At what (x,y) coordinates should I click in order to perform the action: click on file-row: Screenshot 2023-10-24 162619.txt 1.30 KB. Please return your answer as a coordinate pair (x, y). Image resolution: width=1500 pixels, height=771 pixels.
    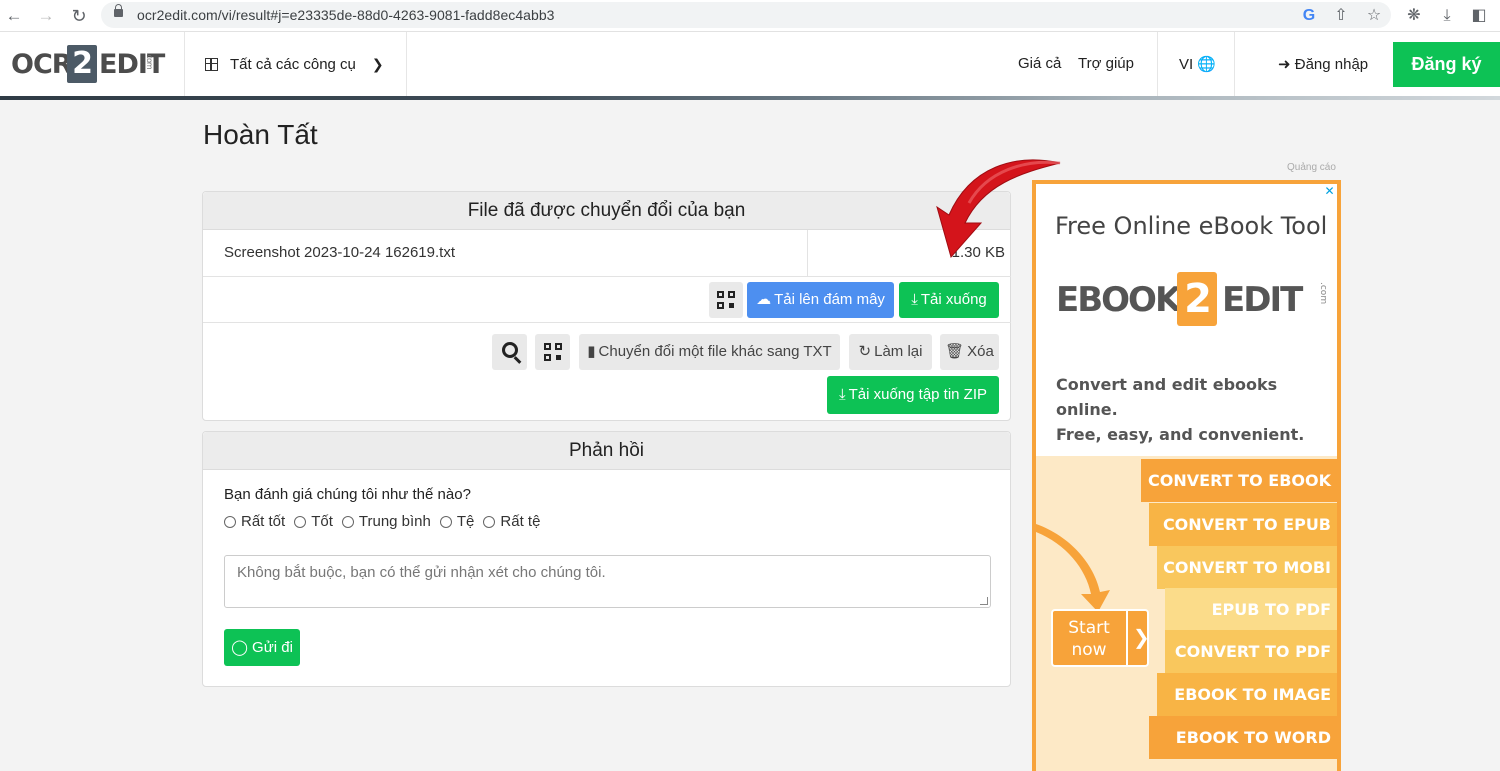
    Looking at the image, I should click on (607, 253).